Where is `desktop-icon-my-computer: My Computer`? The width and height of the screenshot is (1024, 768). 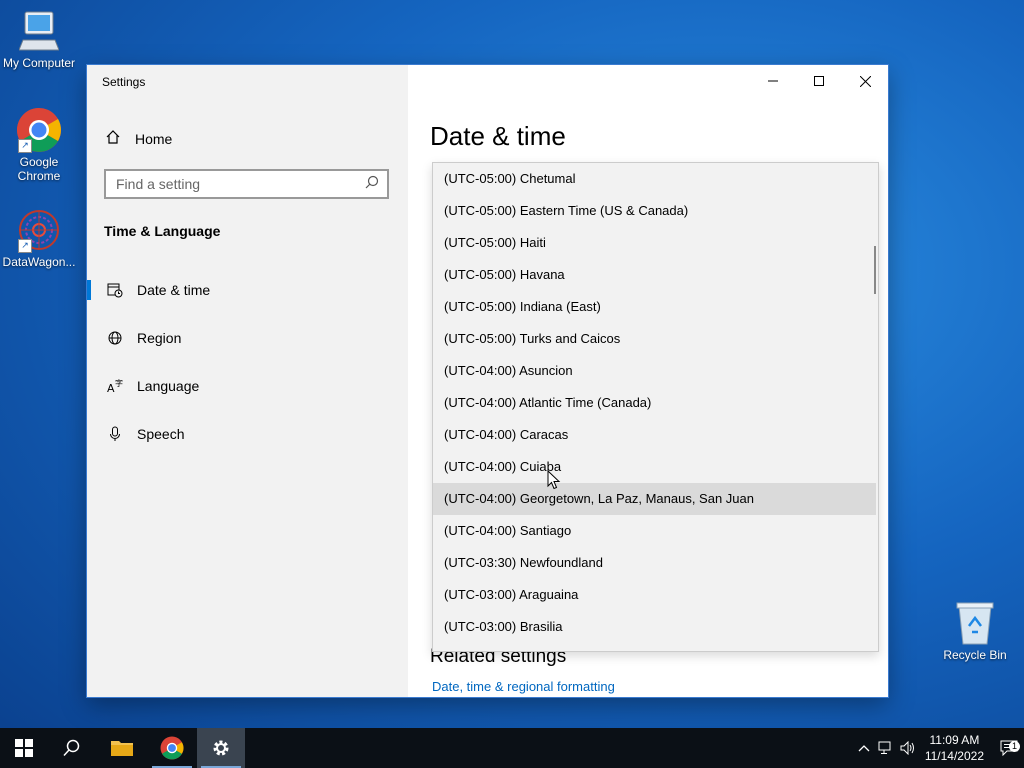 desktop-icon-my-computer: My Computer is located at coordinates (39, 40).